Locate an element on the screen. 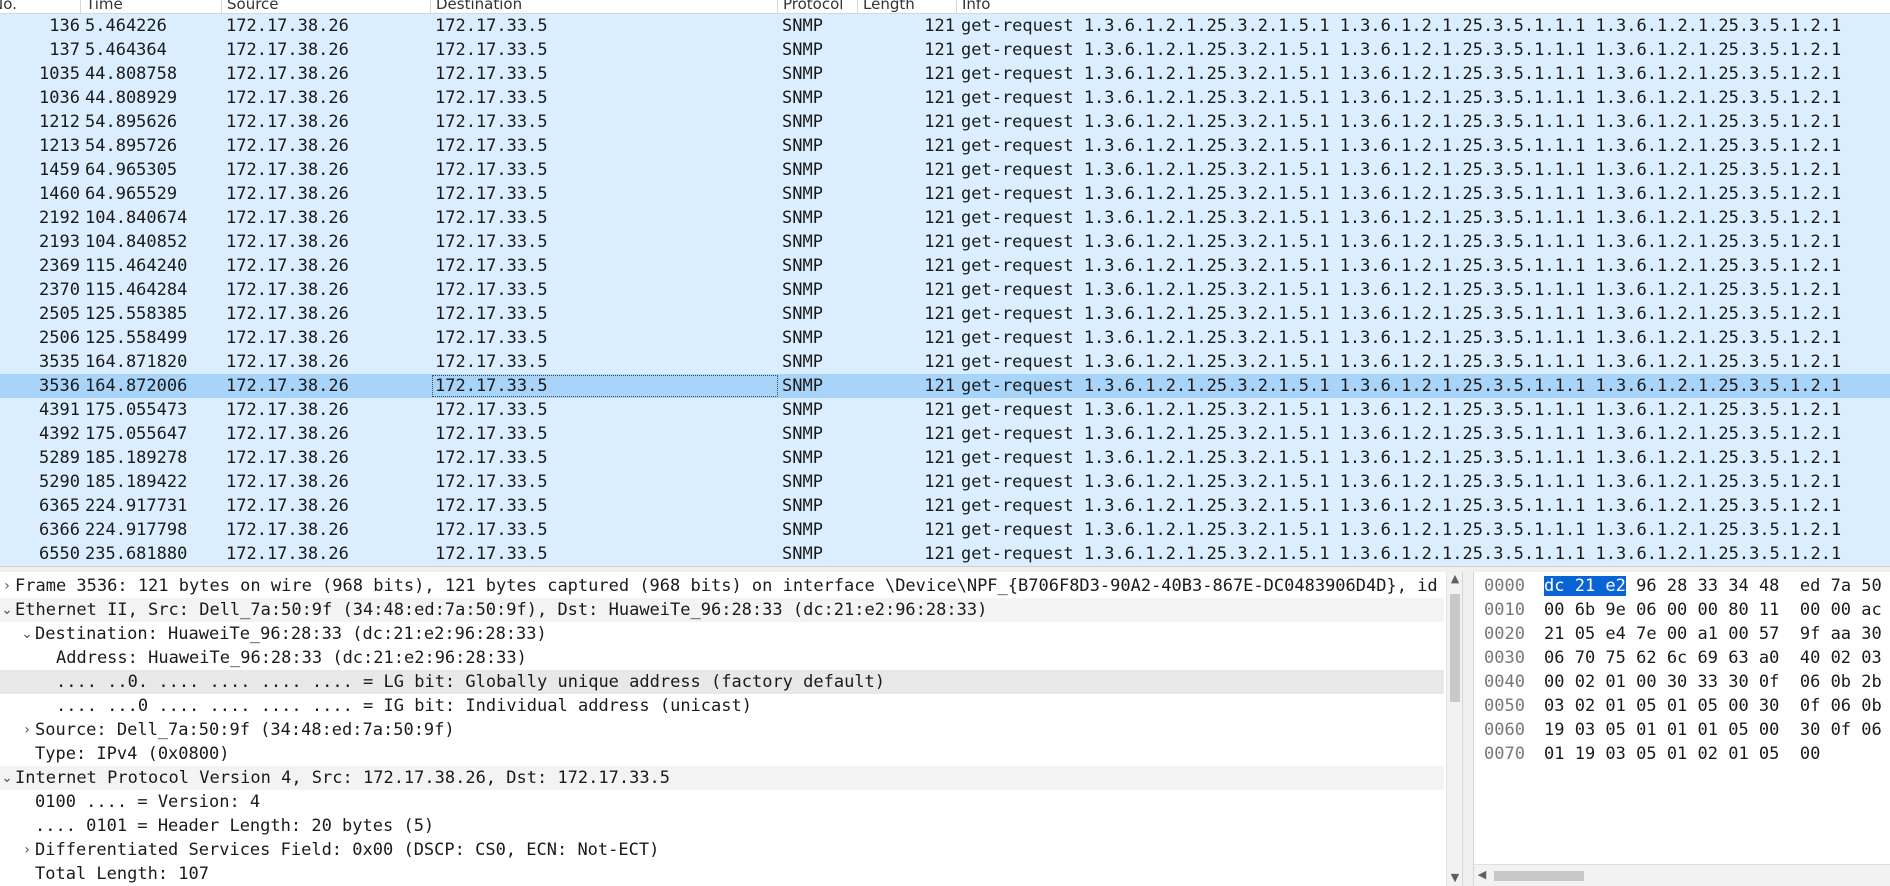 The image size is (1890, 886). details-vertical-scrollbar: ▲ ▼ is located at coordinates (1454, 729).